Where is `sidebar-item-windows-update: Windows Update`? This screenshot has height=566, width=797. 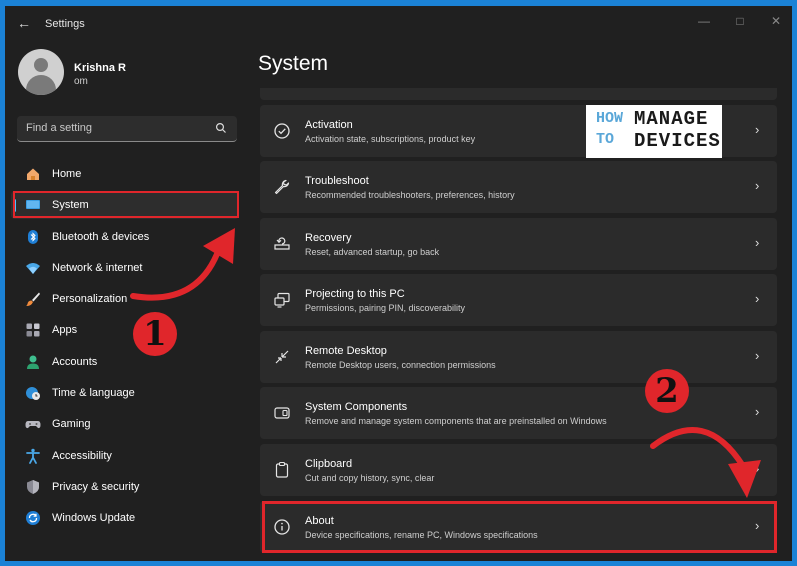 sidebar-item-windows-update: Windows Update is located at coordinates (125, 518).